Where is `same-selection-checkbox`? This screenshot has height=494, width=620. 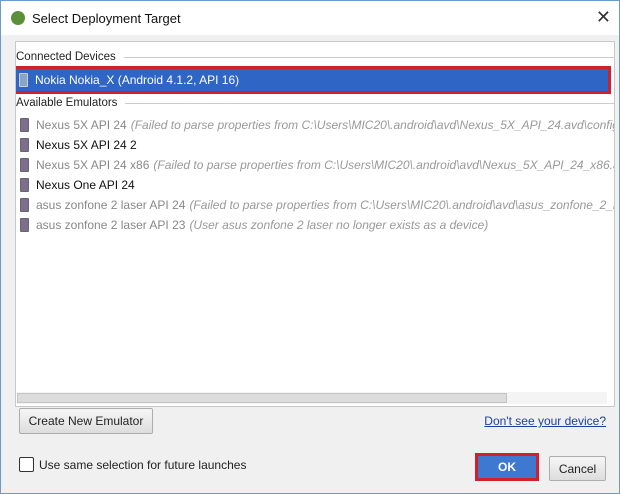 same-selection-checkbox is located at coordinates (26, 464).